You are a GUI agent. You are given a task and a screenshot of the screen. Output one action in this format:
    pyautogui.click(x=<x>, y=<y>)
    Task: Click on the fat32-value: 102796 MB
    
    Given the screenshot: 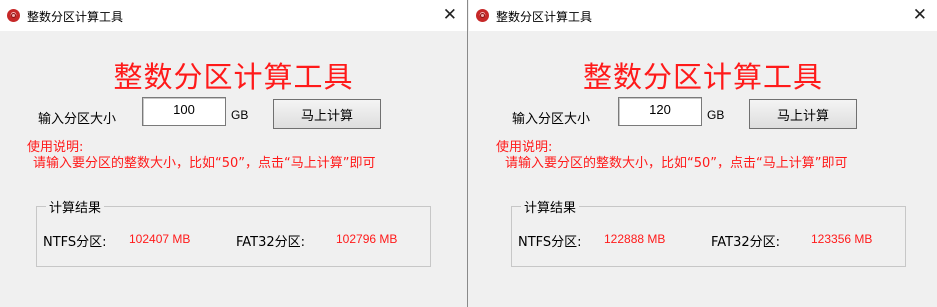 What is the action you would take?
    pyautogui.click(x=367, y=239)
    